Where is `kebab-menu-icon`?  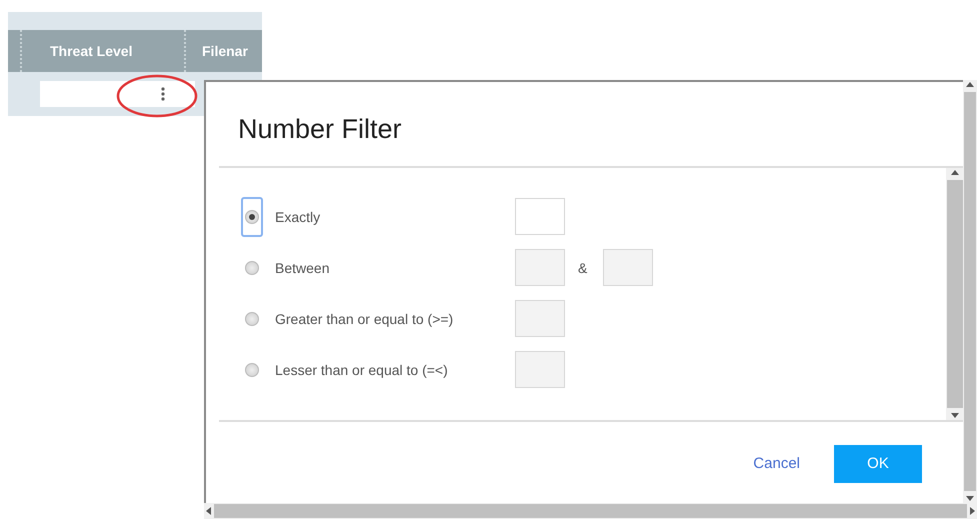 kebab-menu-icon is located at coordinates (163, 94).